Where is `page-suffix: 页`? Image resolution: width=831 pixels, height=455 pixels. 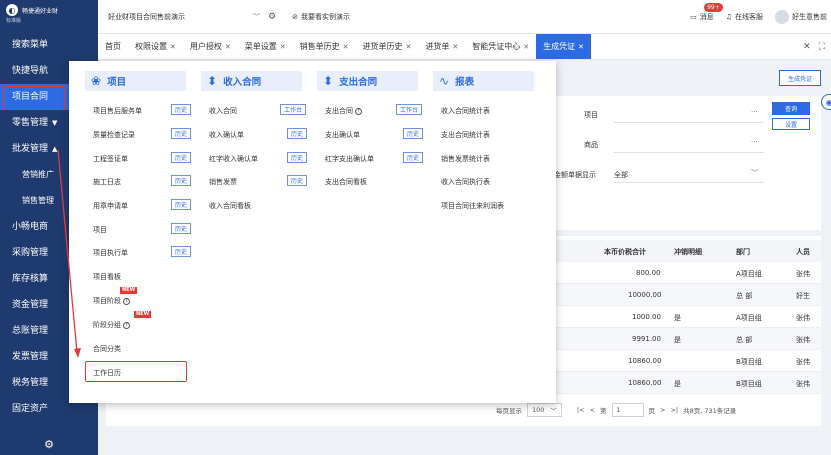 page-suffix: 页 is located at coordinates (652, 411).